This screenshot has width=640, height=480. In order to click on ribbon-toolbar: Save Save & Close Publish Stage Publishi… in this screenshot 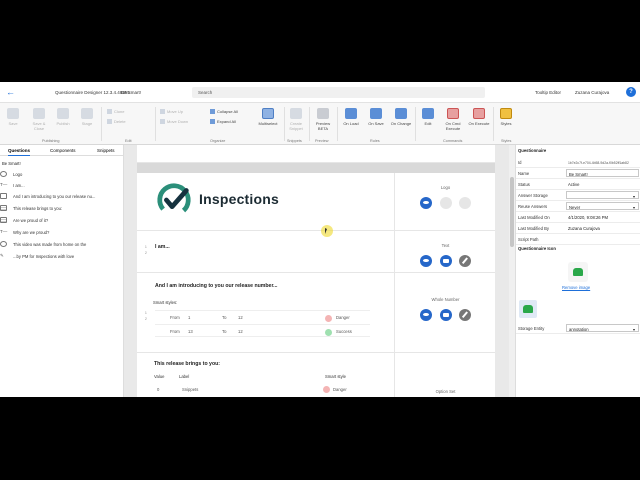, I will do `click(320, 124)`.